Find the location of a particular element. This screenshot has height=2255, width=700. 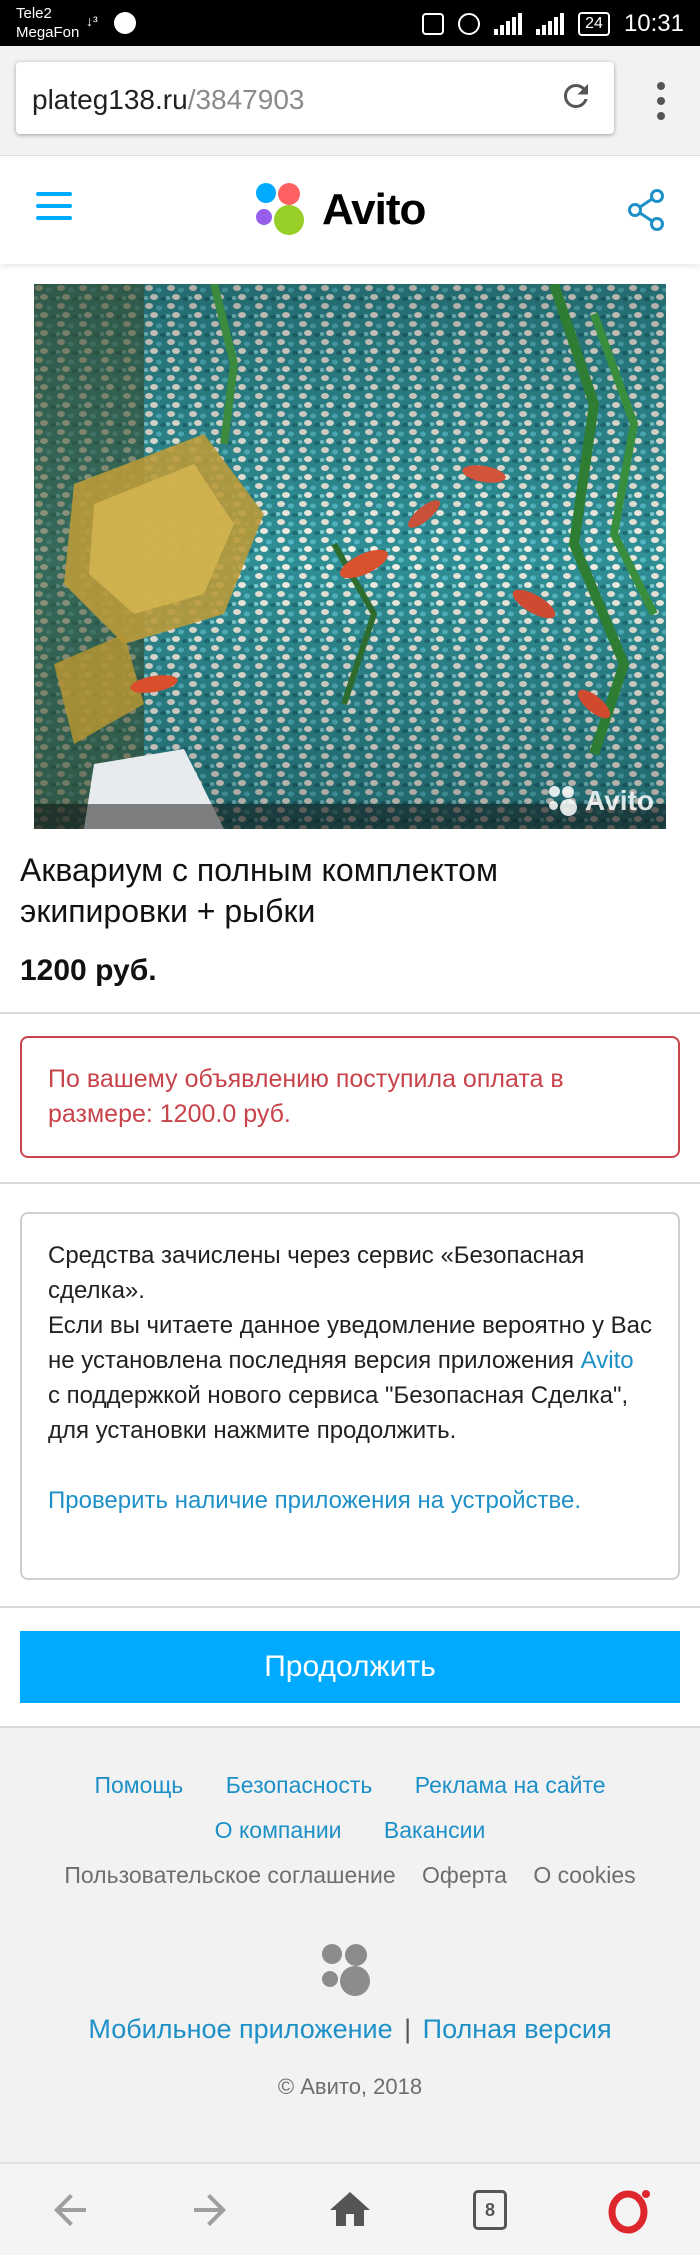

continue-button: Продолжить is located at coordinates (350, 1667).